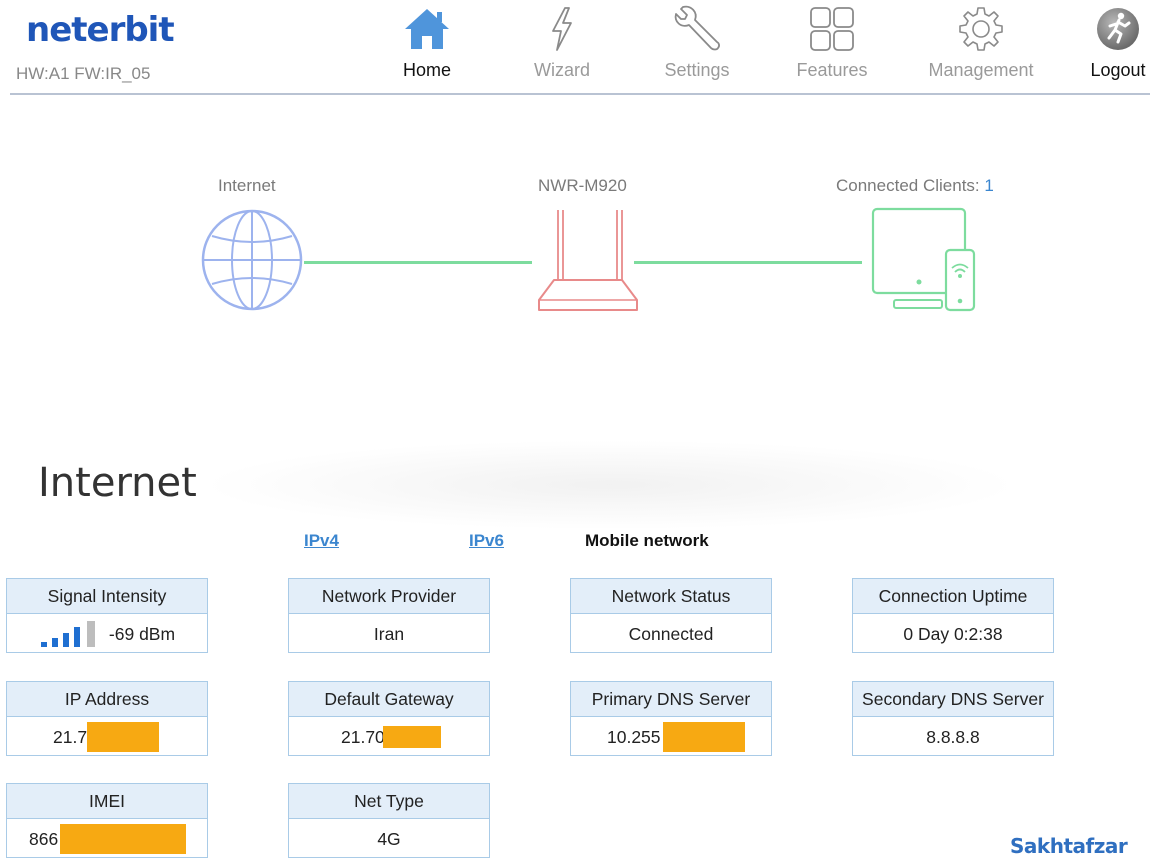  What do you see at coordinates (389, 820) in the screenshot?
I see `card-net-type: Net Type 4G` at bounding box center [389, 820].